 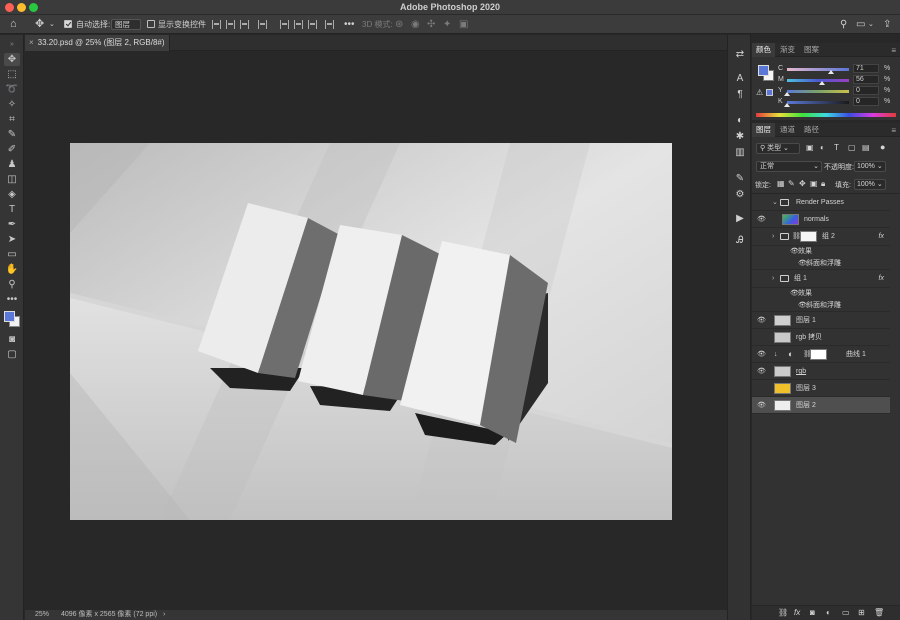 I want to click on more-tools-icon: •••, so click(x=12, y=299).